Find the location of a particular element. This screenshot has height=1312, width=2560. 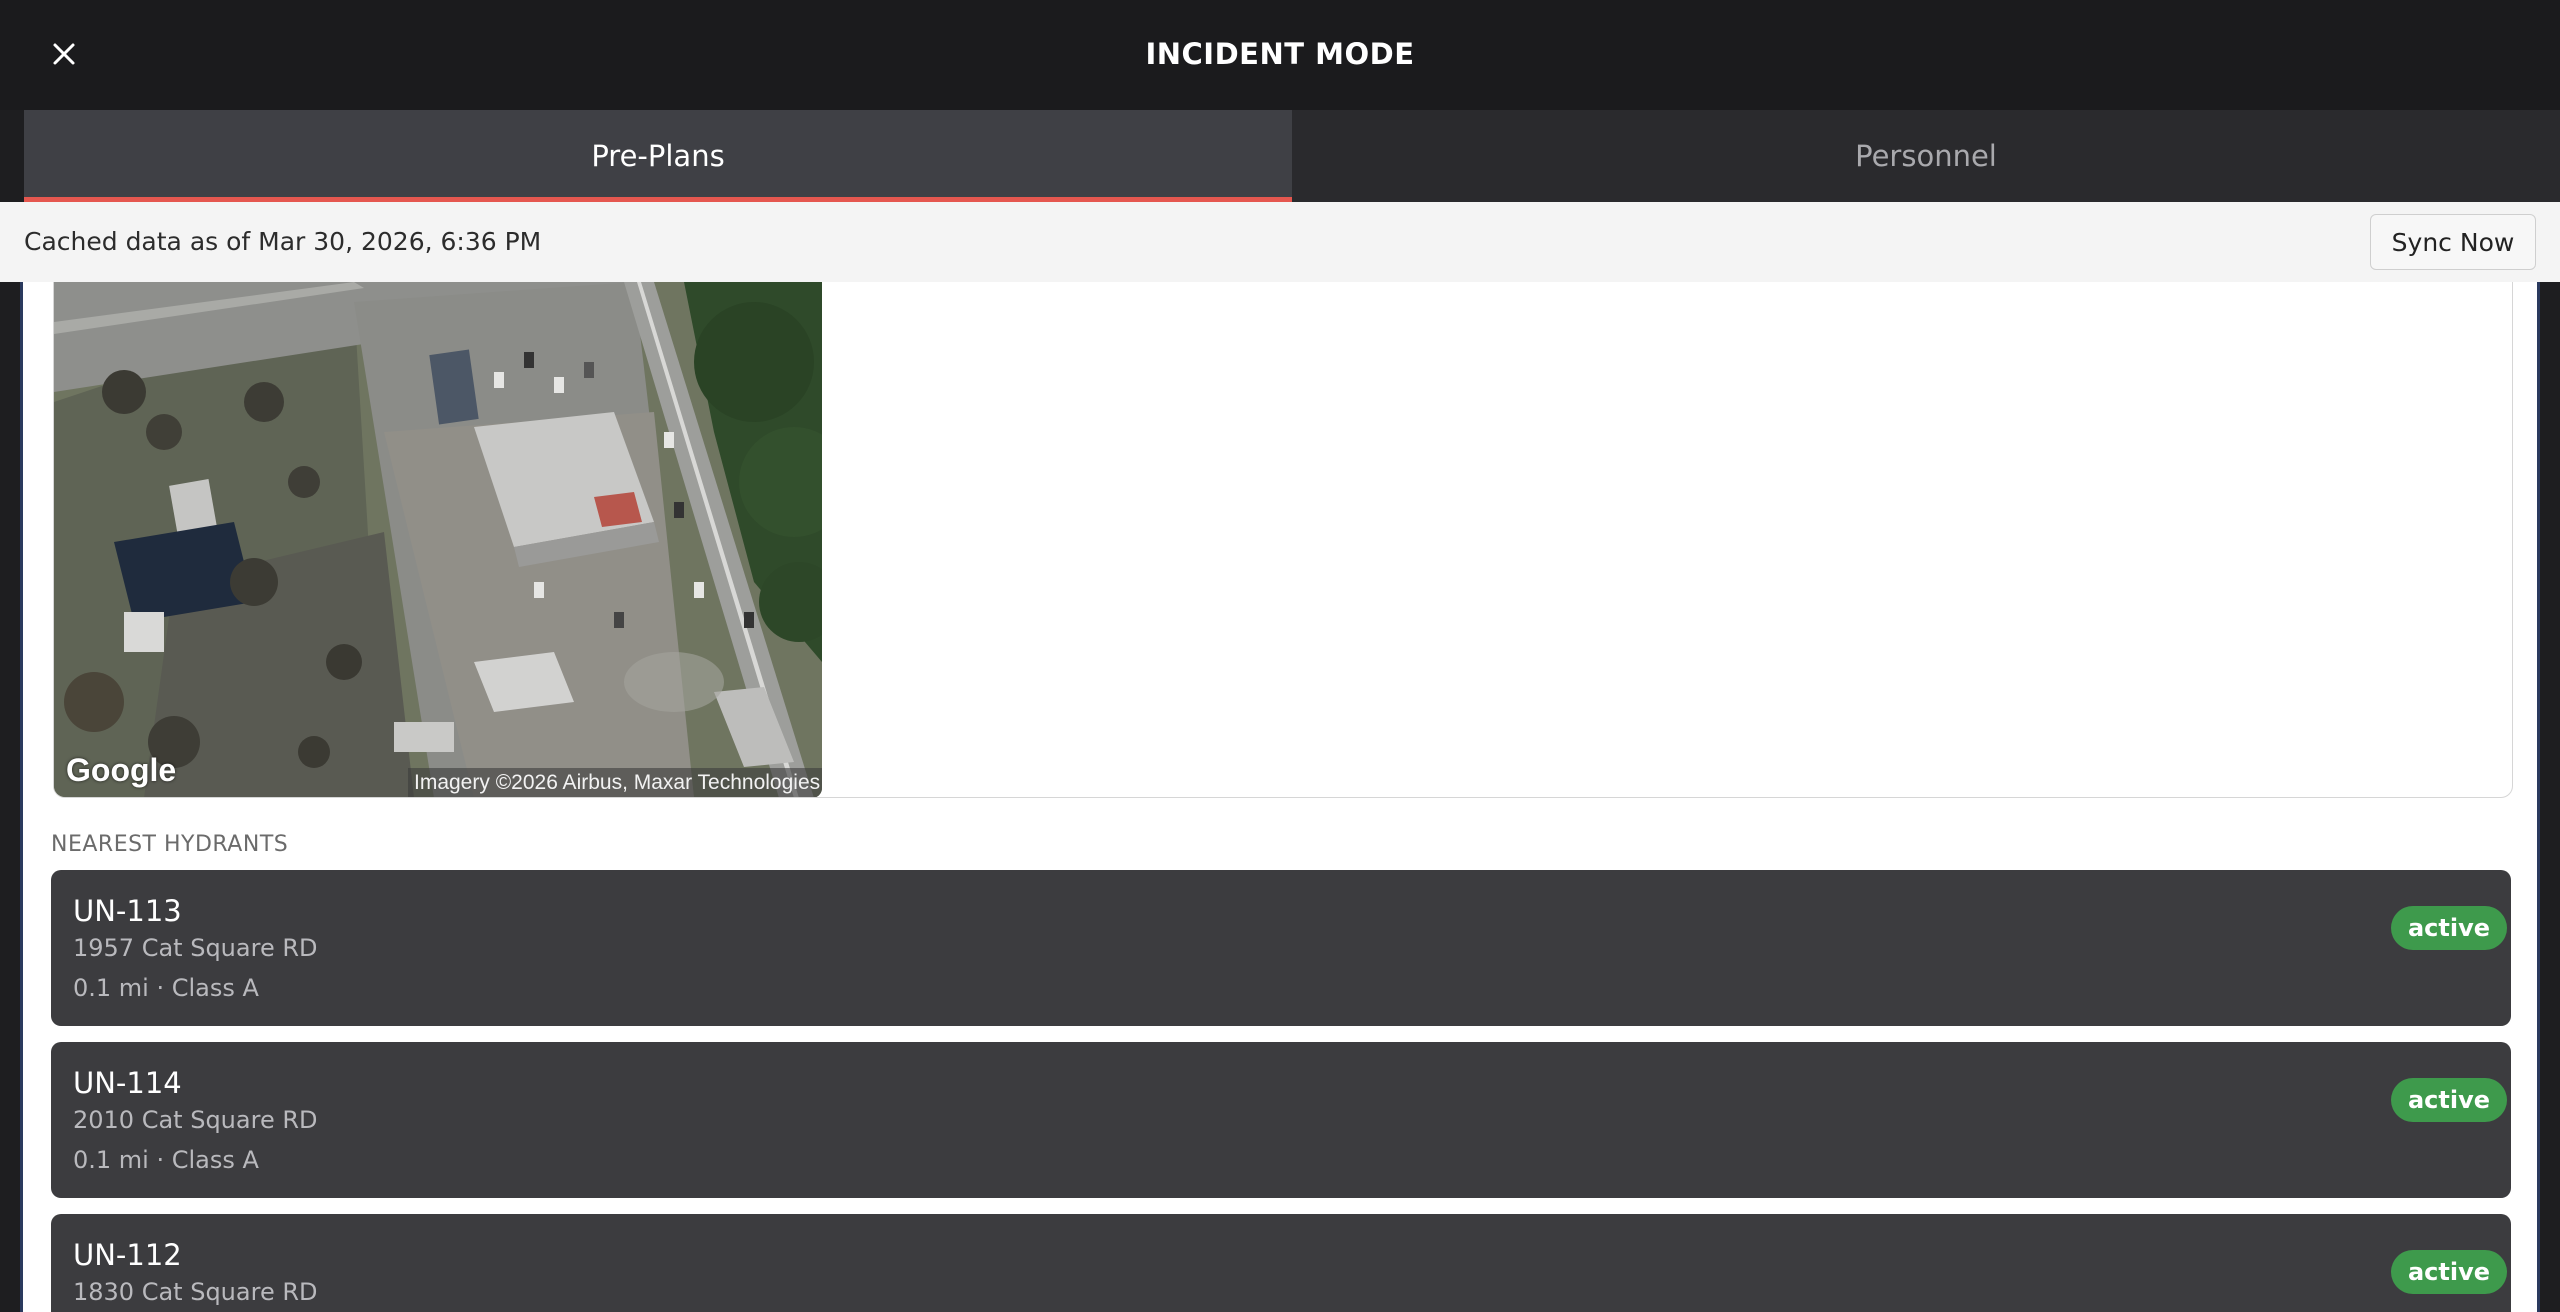

tab-bar: Pre-Plans Personnel is located at coordinates (1292, 156).